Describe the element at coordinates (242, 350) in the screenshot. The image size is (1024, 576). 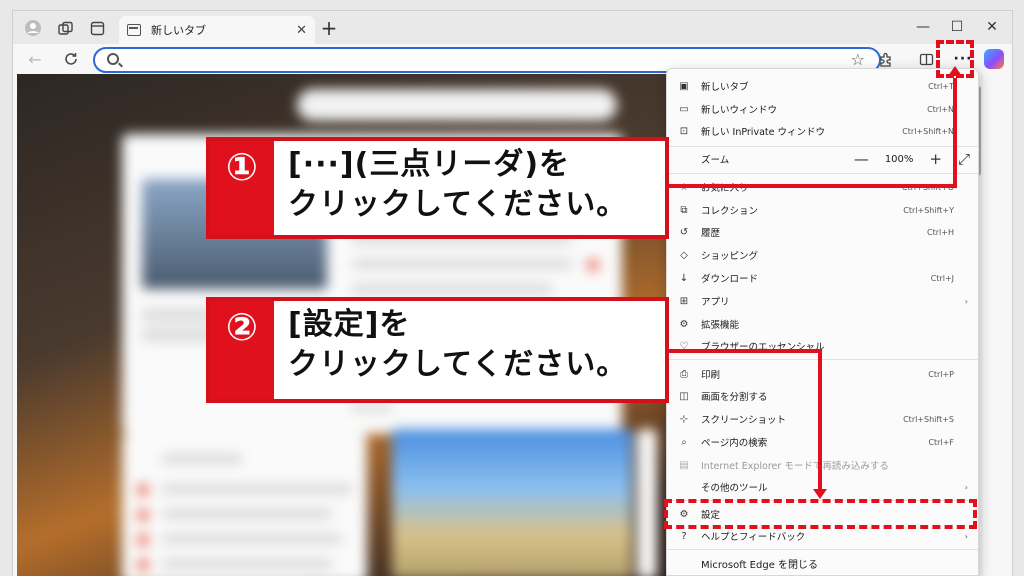
I see `step-number: ②` at that location.